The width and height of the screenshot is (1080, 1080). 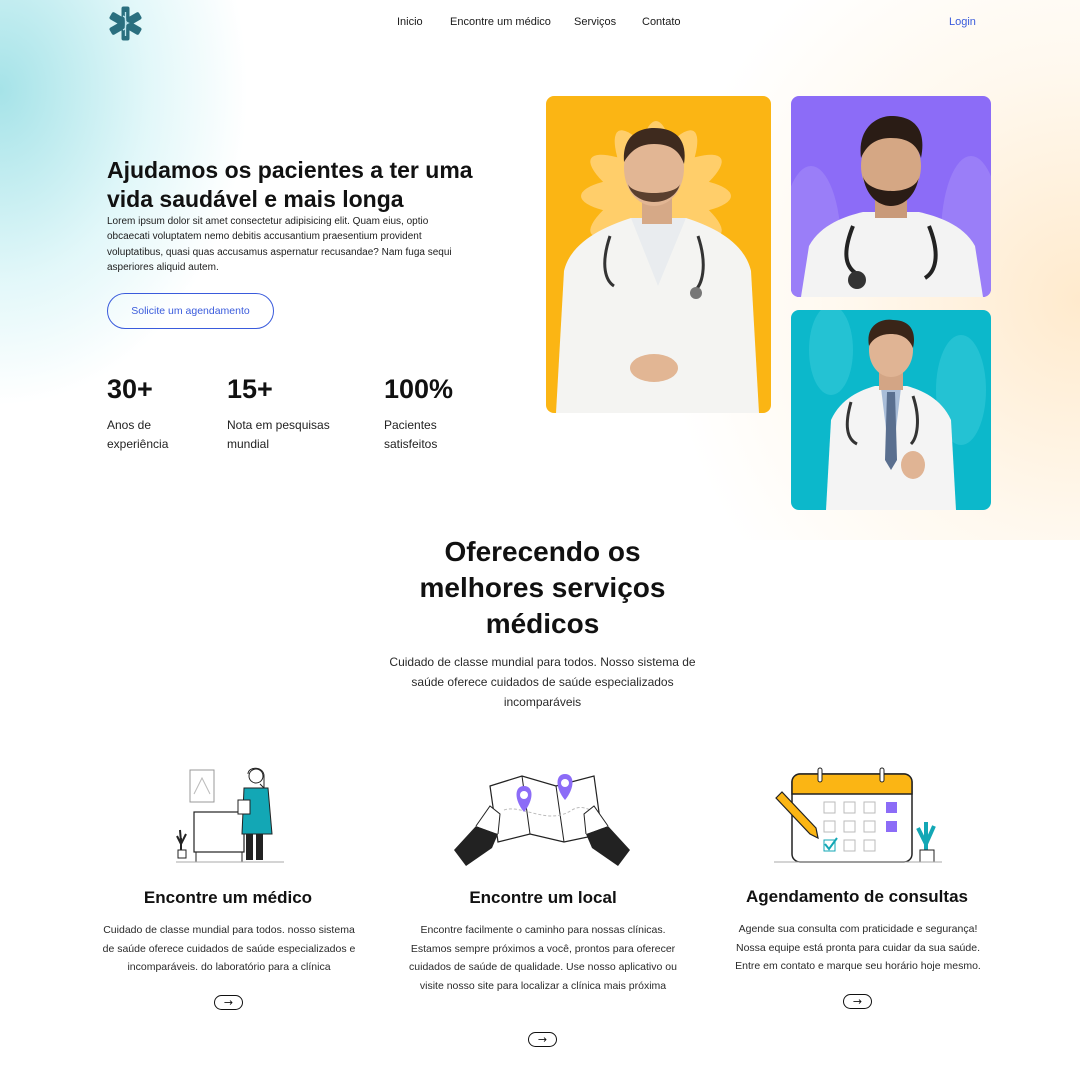 What do you see at coordinates (500, 22) in the screenshot?
I see `nav-link-encontre-medico: Encontre um médico` at bounding box center [500, 22].